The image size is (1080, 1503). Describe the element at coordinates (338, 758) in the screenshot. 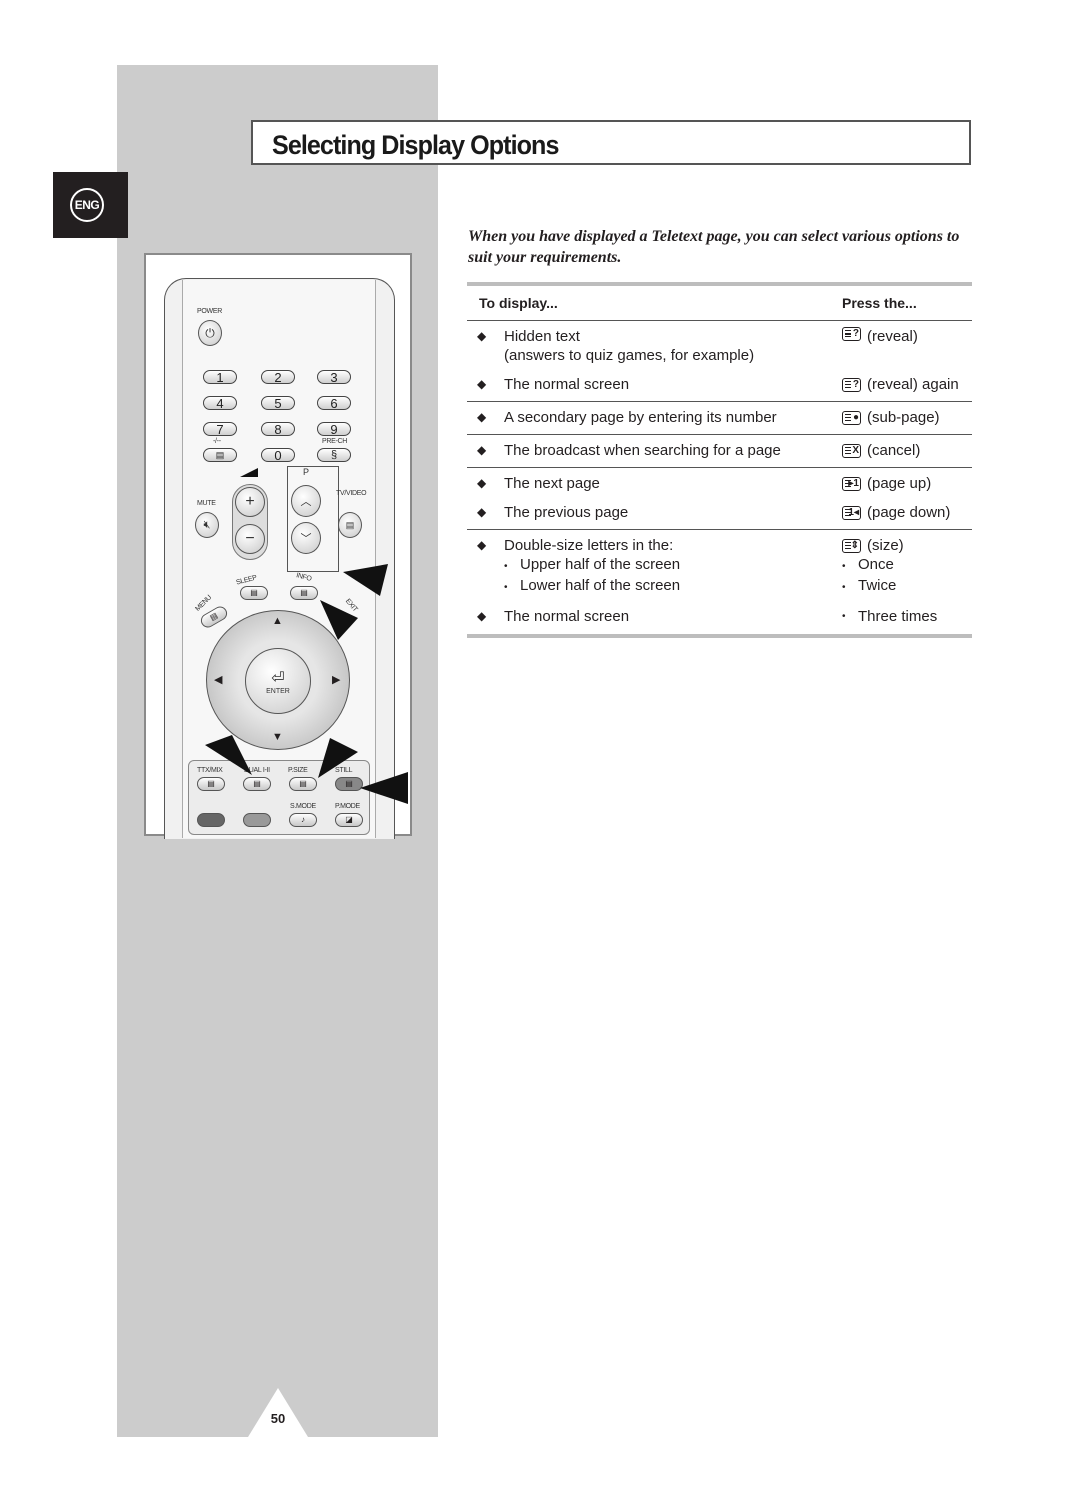

I see `arrow-pointer-psize` at that location.